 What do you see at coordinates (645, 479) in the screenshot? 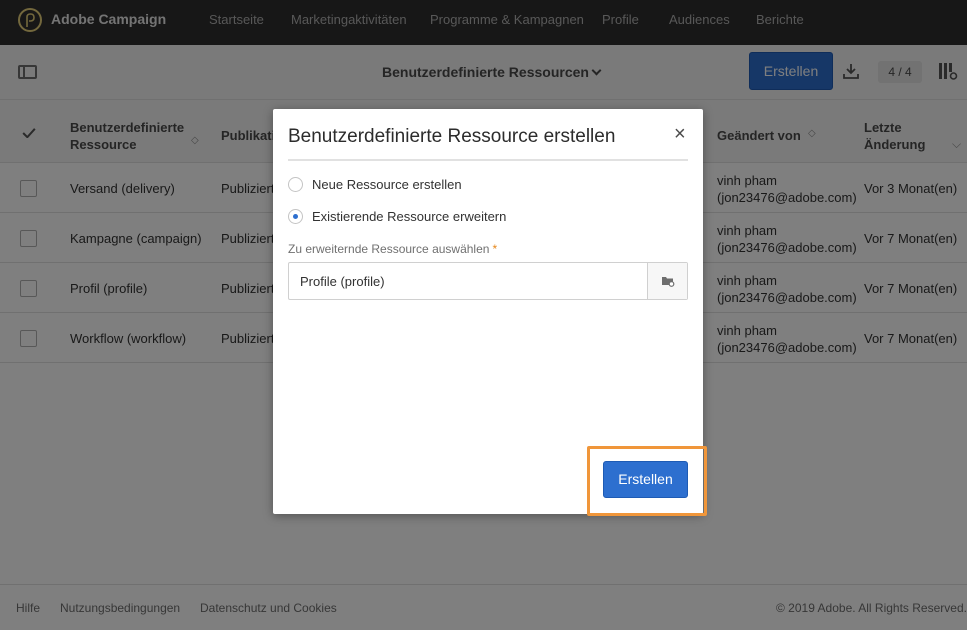
I see `dialog-create-button: Erstellen` at bounding box center [645, 479].